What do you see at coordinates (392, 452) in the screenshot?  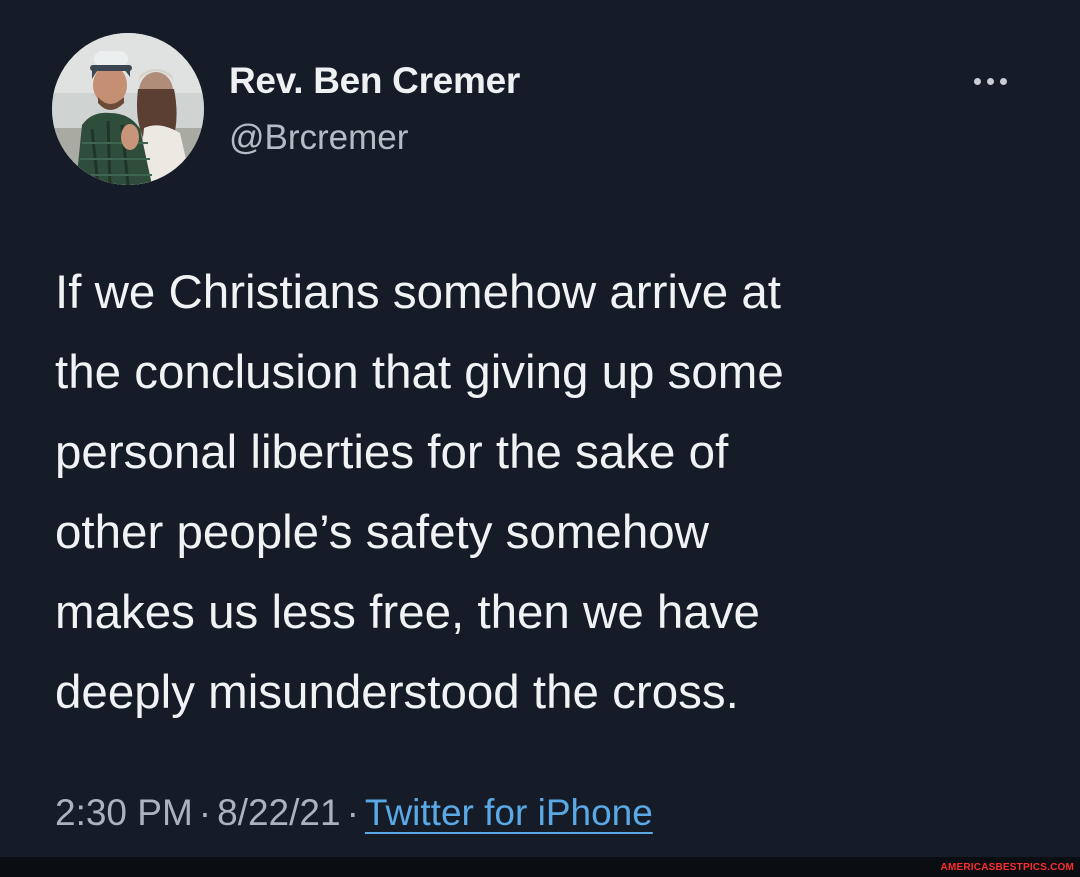 I see `tweet-text-line: personal liberties for the sake of` at bounding box center [392, 452].